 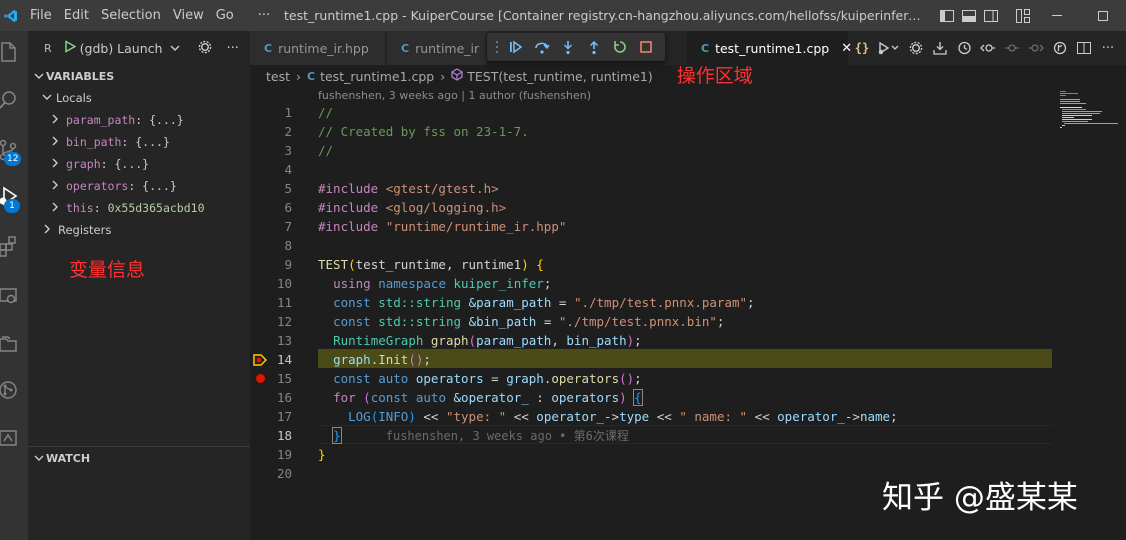 I want to click on code-line-3: //, so click(x=325, y=150).